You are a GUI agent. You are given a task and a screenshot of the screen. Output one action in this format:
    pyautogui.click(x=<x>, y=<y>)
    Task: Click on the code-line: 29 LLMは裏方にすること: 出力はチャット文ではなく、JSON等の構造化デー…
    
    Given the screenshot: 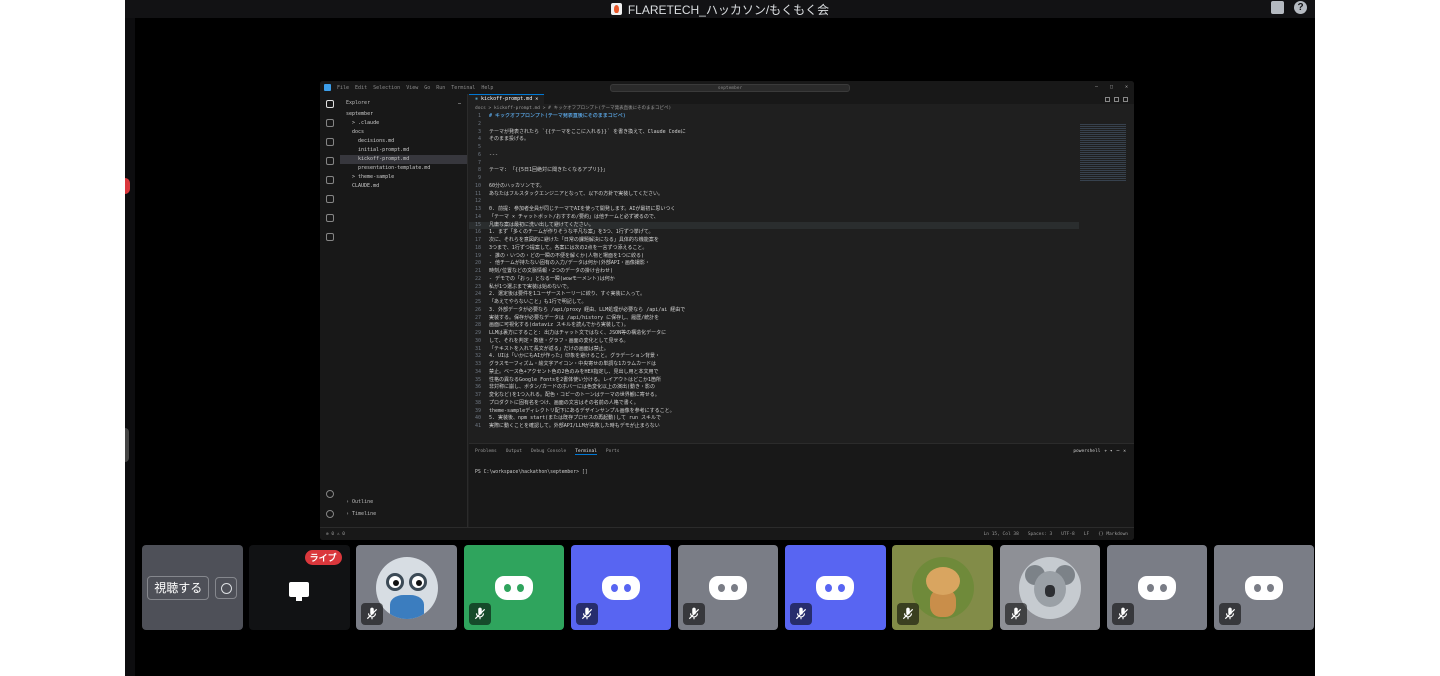 What is the action you would take?
    pyautogui.click(x=774, y=334)
    